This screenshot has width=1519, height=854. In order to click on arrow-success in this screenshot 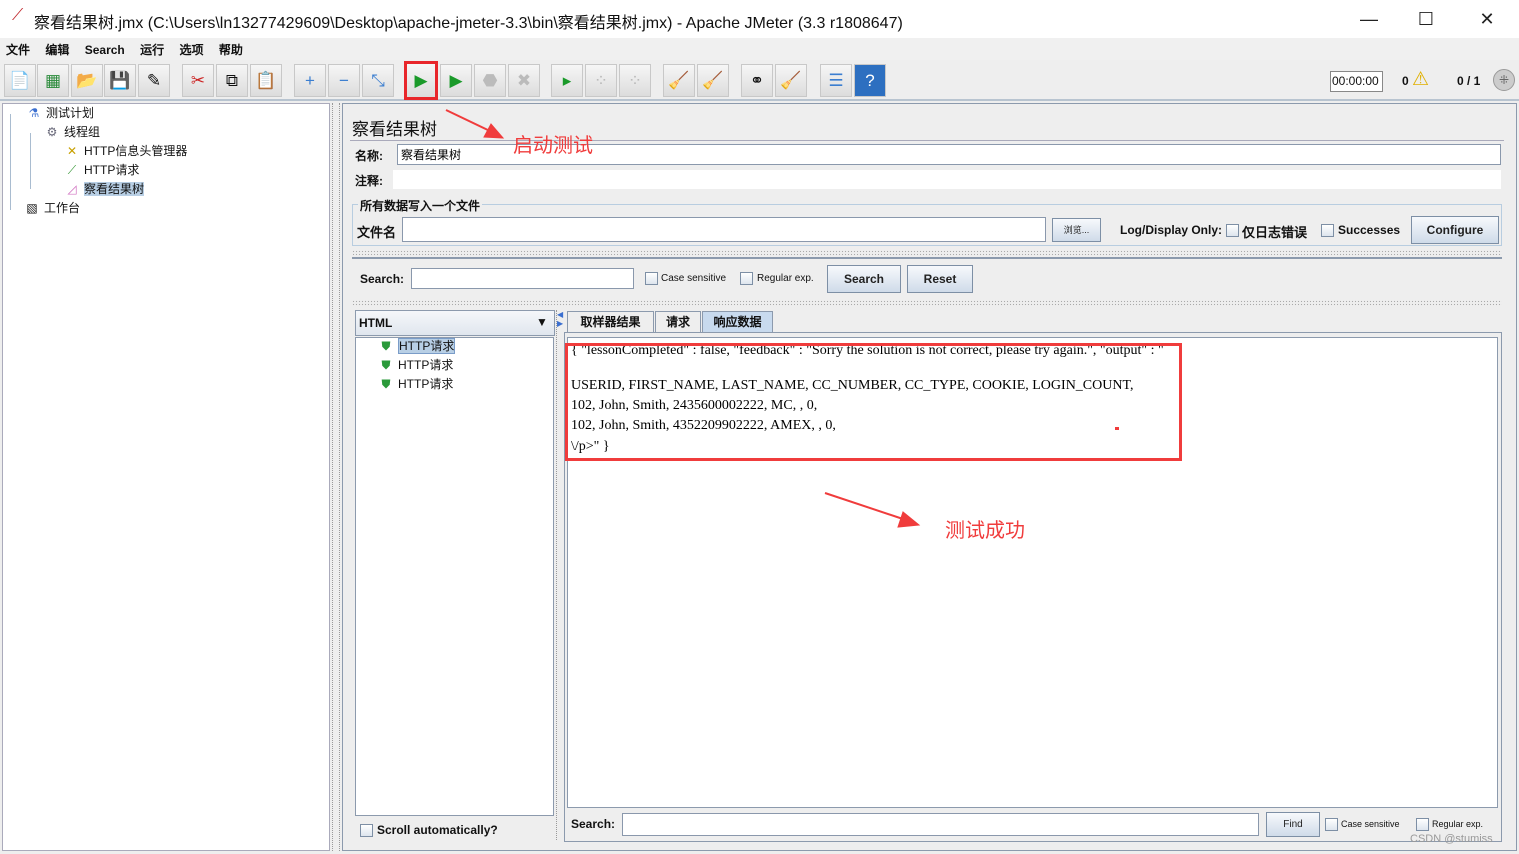, I will do `click(872, 510)`.